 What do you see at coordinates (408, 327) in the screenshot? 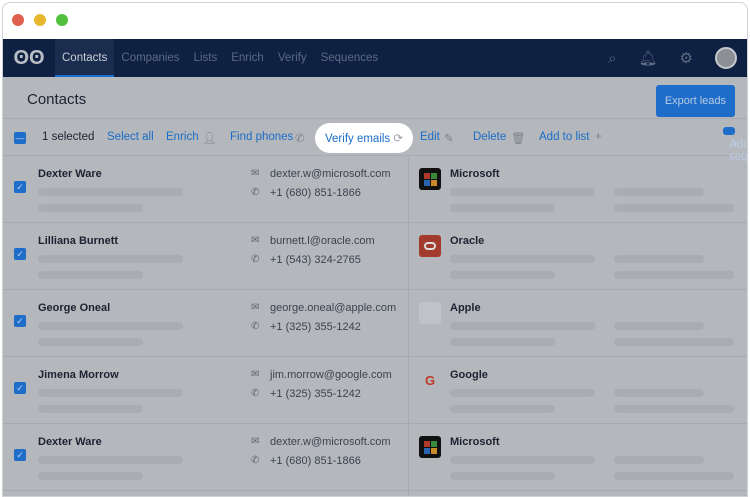
I see `column-divider` at bounding box center [408, 327].